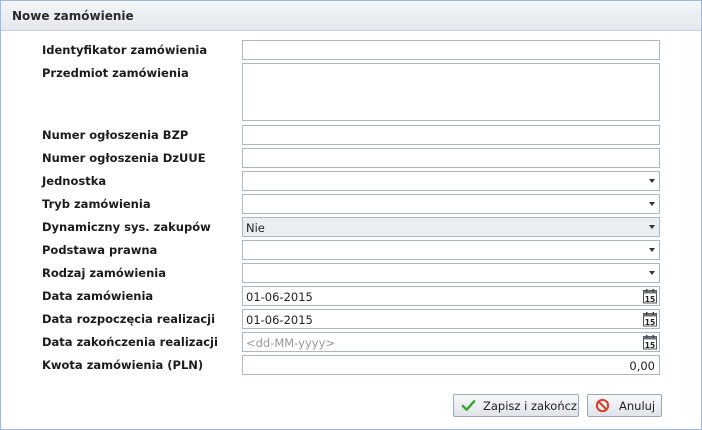  Describe the element at coordinates (73, 16) in the screenshot. I see `dialog-title: Nowe zamówienie` at that location.